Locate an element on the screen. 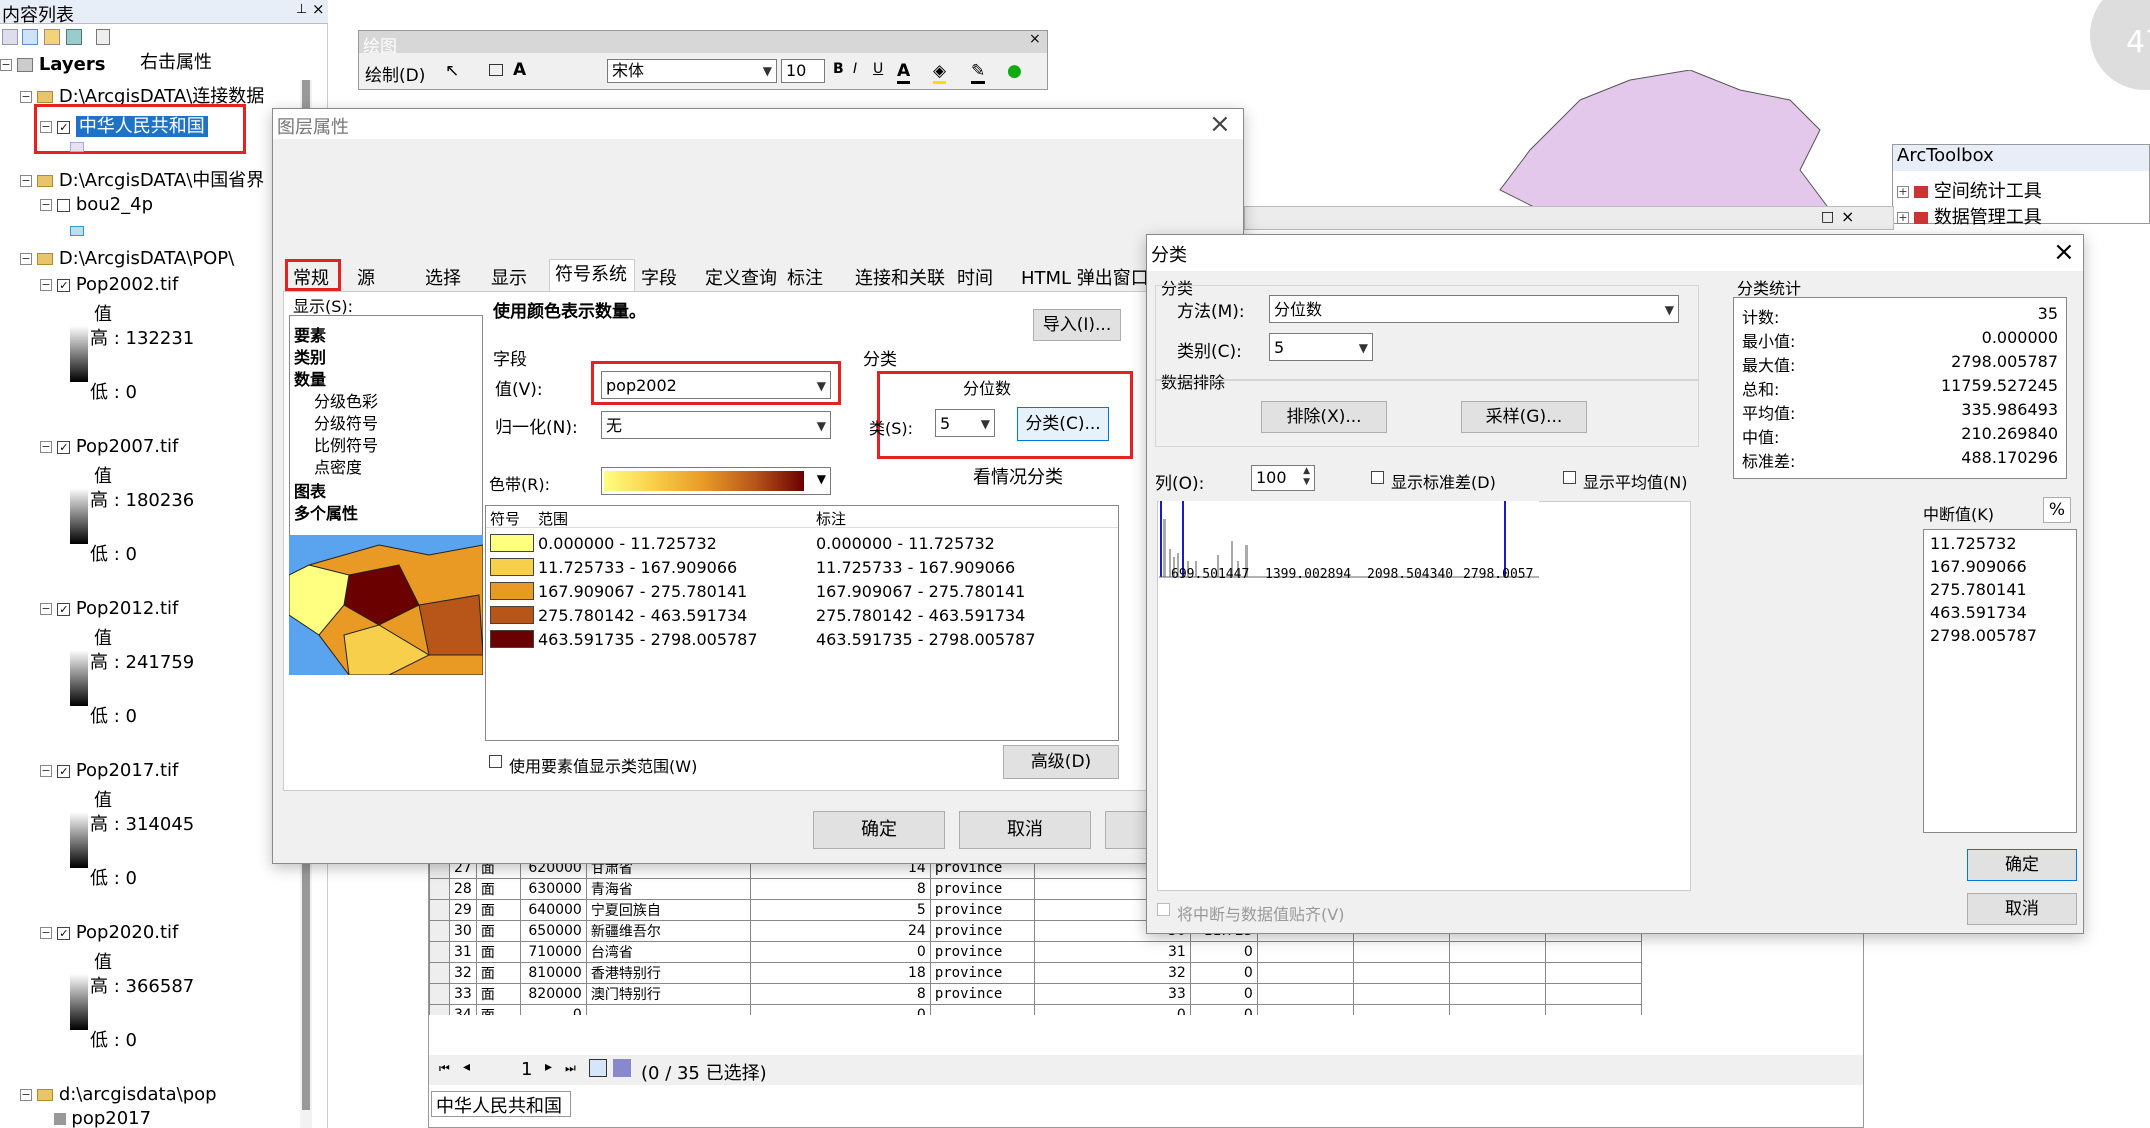 Image resolution: width=2150 pixels, height=1128 pixels. first-record-icon: ⏮ is located at coordinates (444, 1068).